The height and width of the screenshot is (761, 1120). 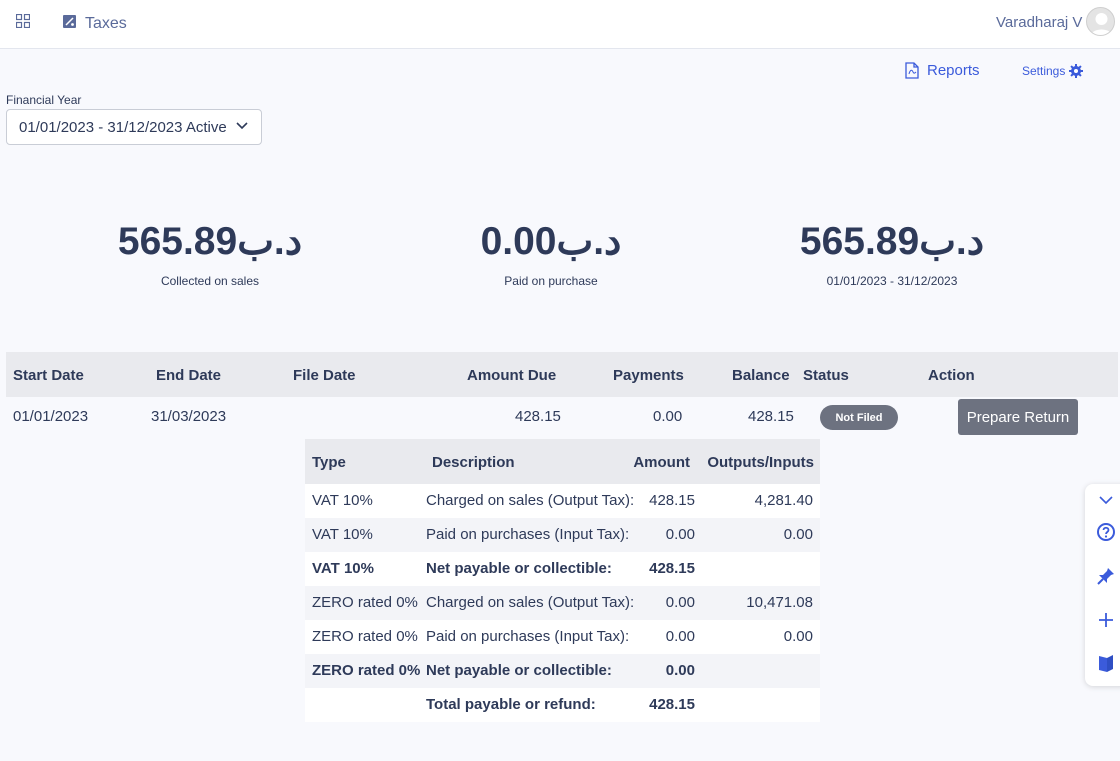 I want to click on column-type: Type, so click(x=329, y=462).